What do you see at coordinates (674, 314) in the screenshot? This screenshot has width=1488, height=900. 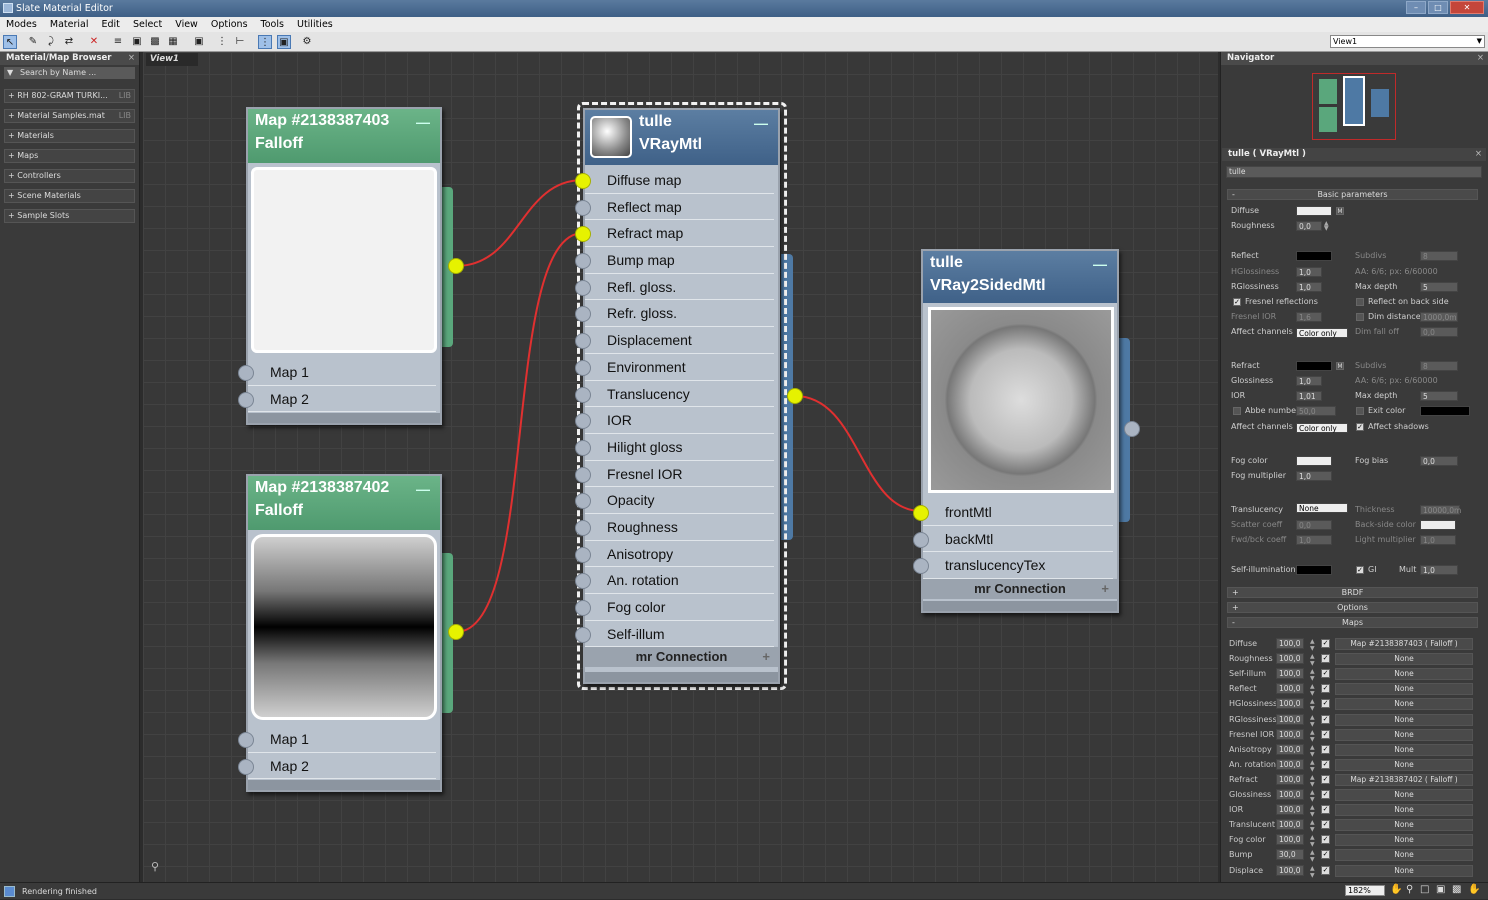 I see `slot-refr-gloss-: Refr. gloss.` at bounding box center [674, 314].